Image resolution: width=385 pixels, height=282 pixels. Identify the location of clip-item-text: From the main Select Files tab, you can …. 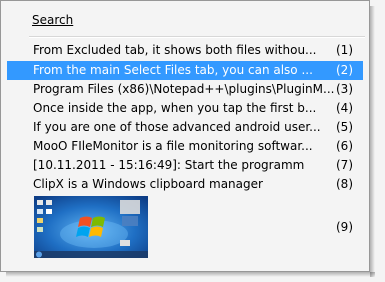
(173, 70).